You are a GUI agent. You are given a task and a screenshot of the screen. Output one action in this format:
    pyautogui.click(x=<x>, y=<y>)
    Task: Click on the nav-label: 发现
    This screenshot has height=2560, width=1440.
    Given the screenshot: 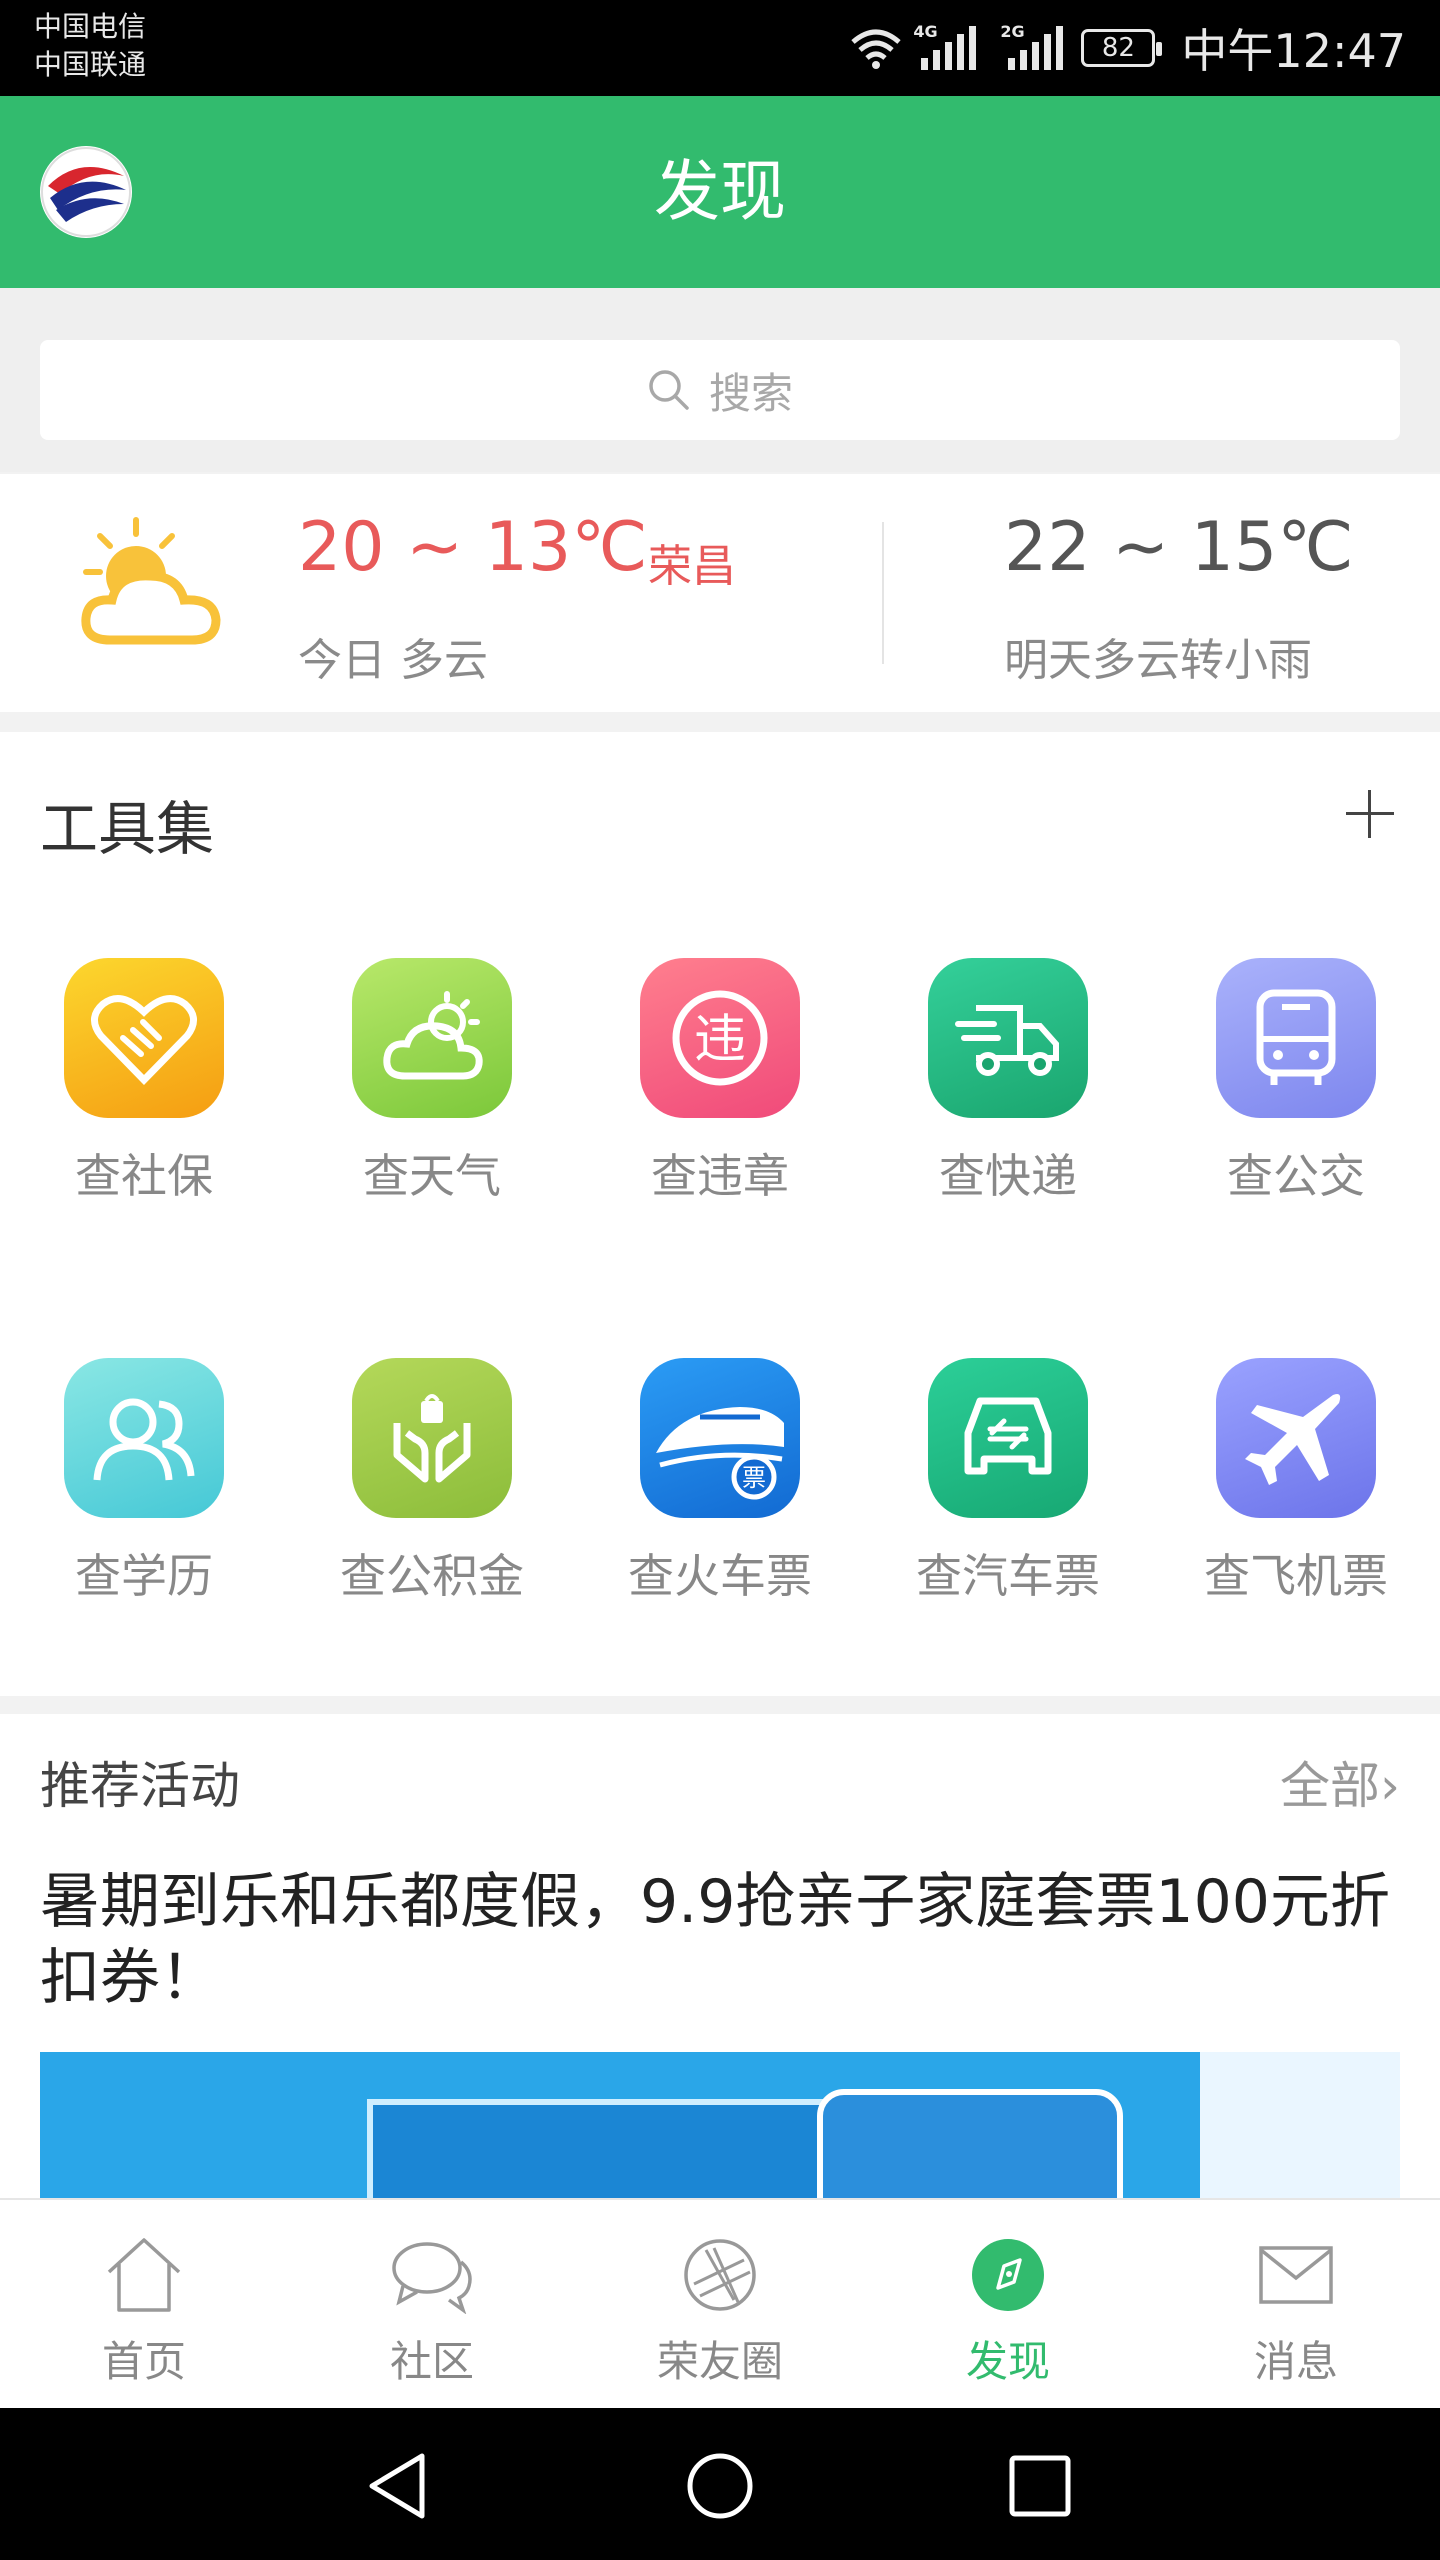 What is the action you would take?
    pyautogui.click(x=1007, y=2361)
    